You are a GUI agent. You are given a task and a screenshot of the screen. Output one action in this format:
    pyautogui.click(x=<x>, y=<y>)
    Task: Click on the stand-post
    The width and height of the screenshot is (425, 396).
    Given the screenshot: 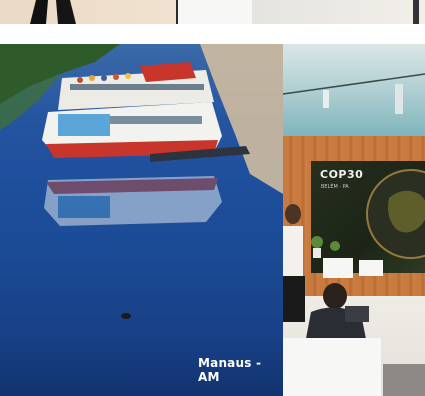 What is the action you would take?
    pyautogui.click(x=416, y=12)
    